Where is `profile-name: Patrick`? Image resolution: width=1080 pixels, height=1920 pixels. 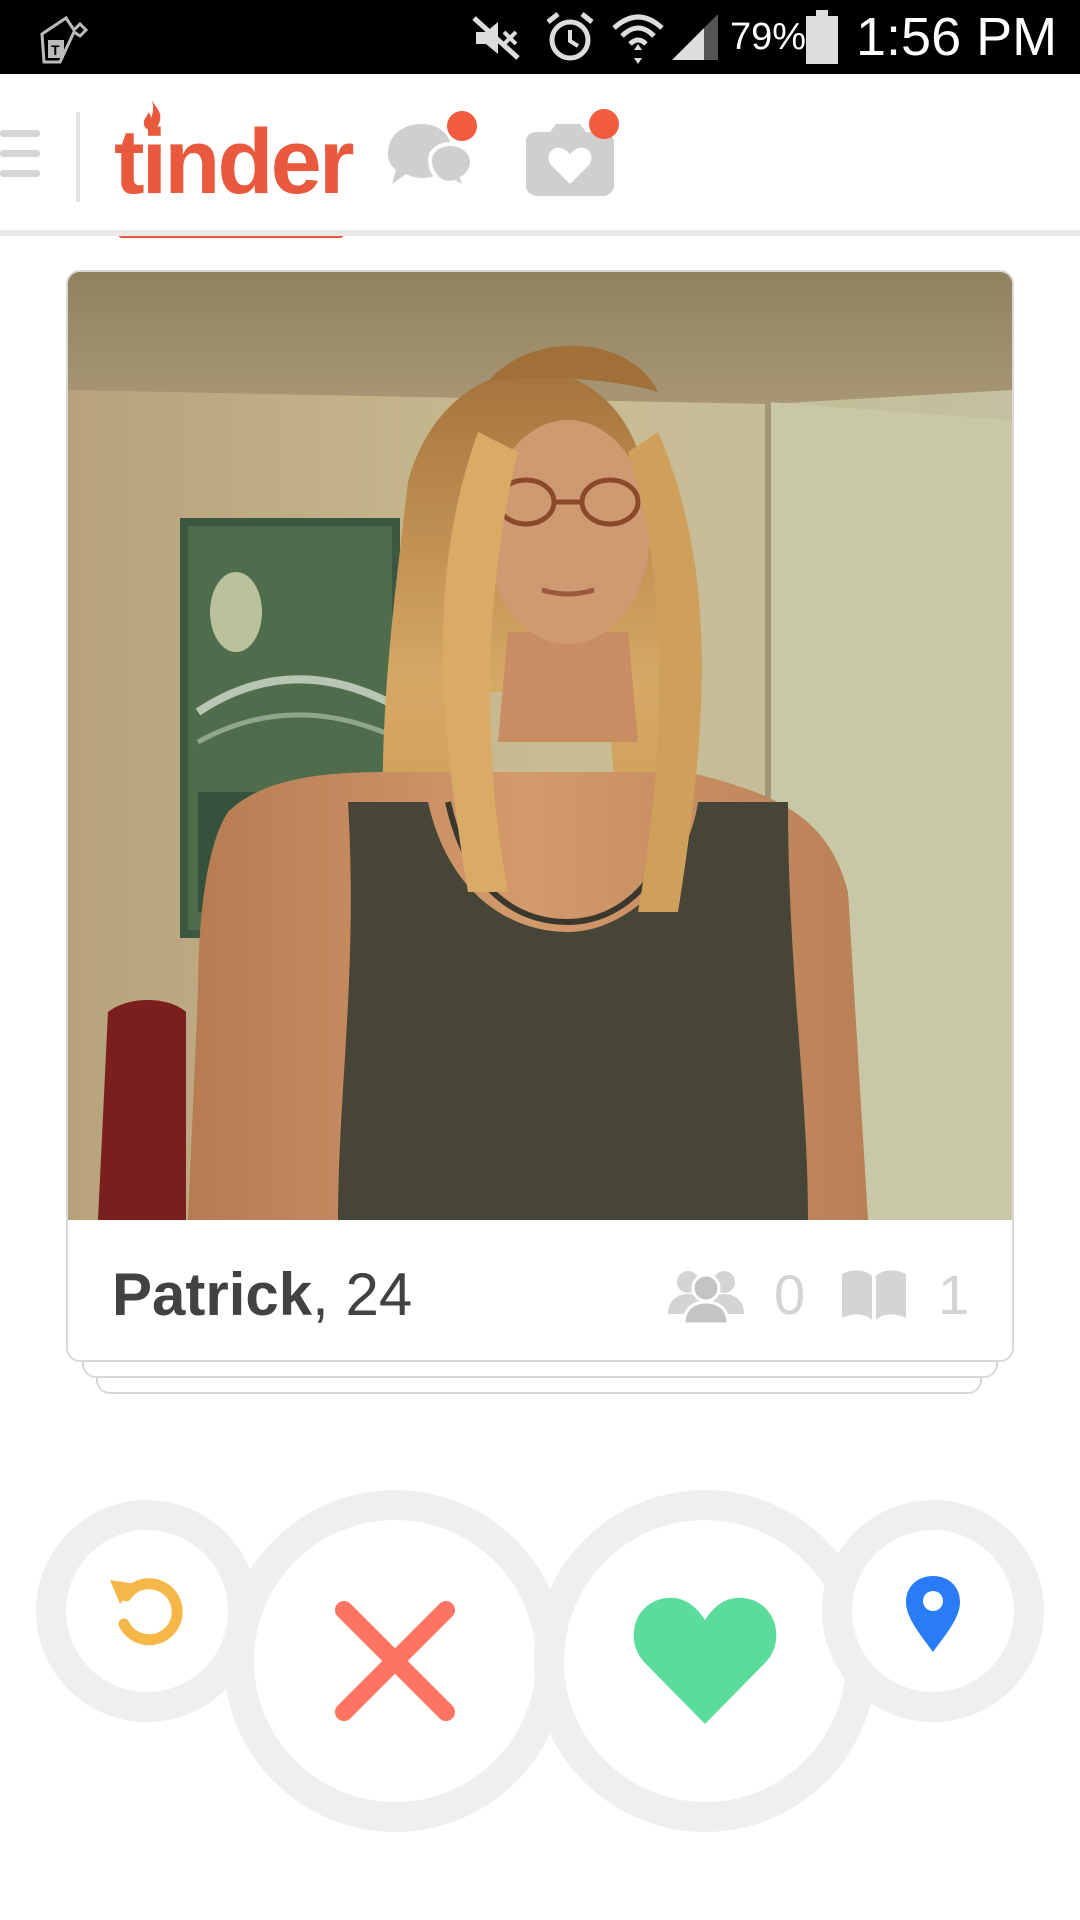 profile-name: Patrick is located at coordinates (212, 1294).